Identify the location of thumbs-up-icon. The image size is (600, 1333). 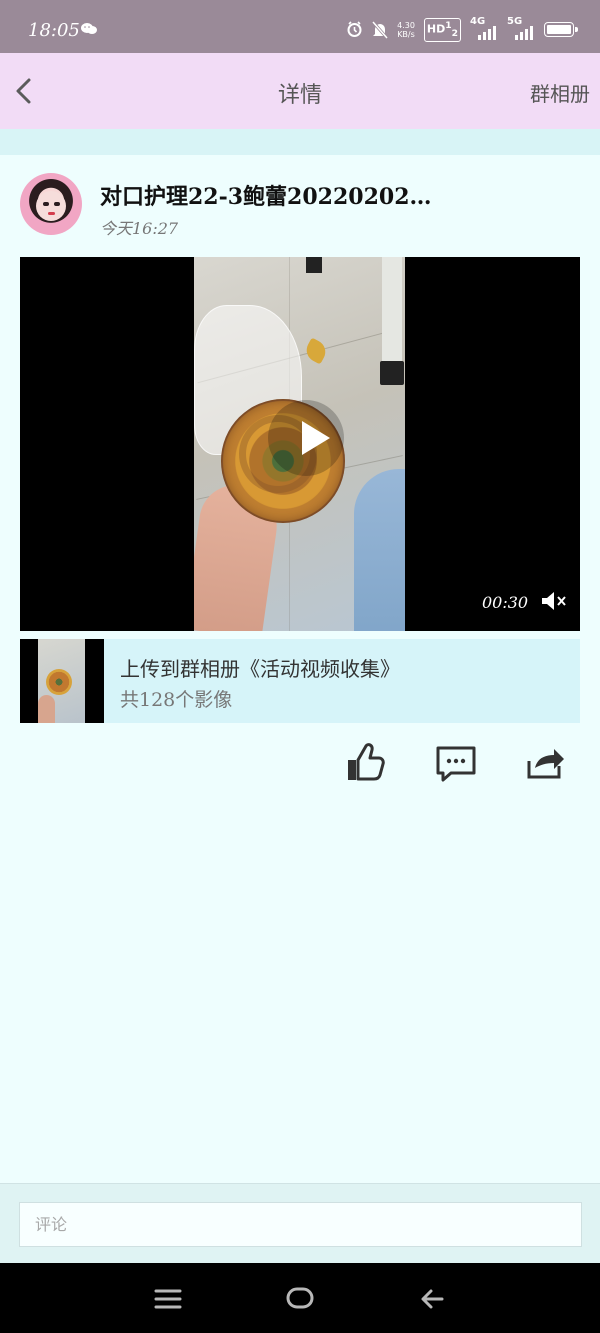
(366, 762).